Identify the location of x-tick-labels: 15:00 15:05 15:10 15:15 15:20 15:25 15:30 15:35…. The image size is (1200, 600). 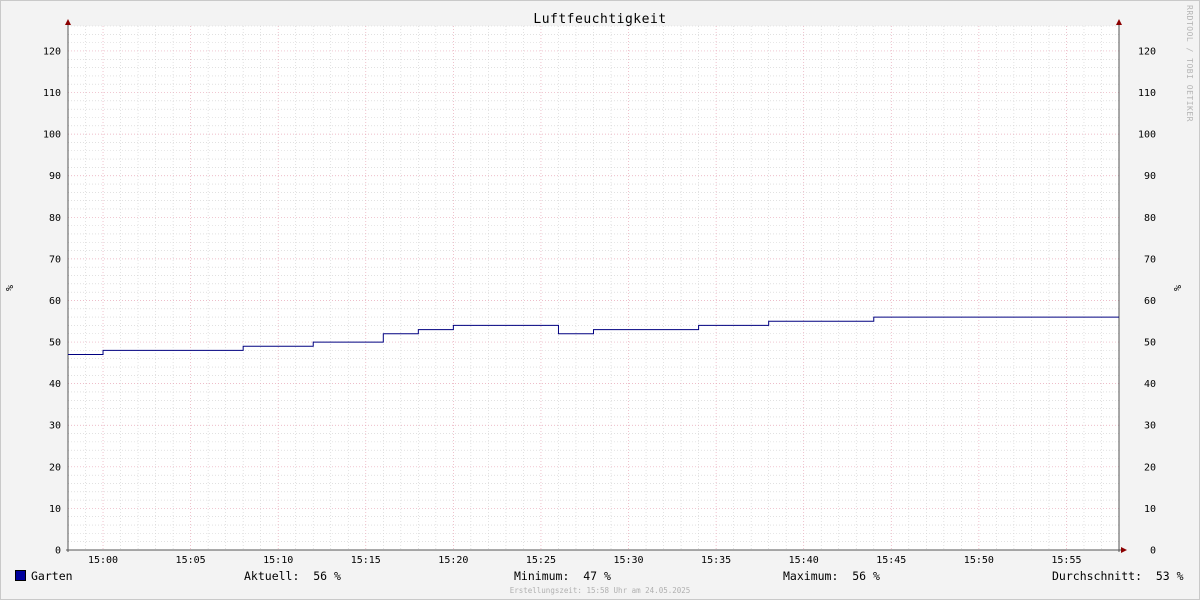
(585, 560).